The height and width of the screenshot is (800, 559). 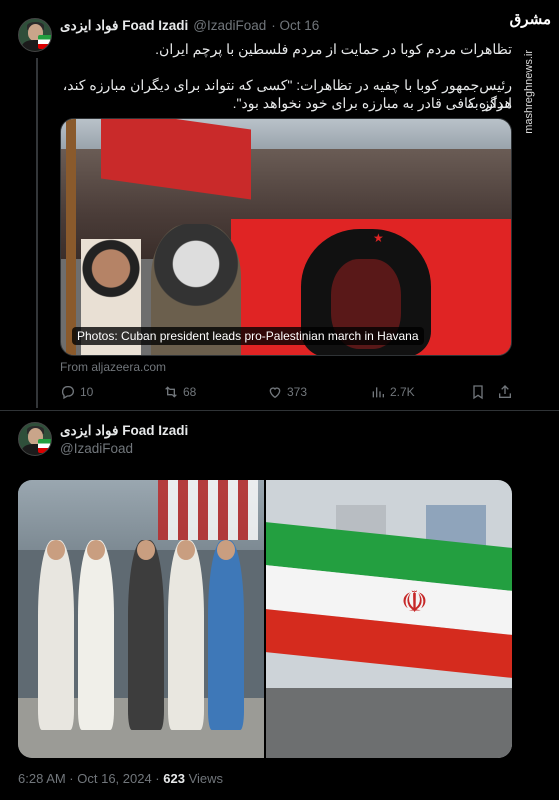 What do you see at coordinates (402, 392) in the screenshot?
I see `views-count: 2.7K` at bounding box center [402, 392].